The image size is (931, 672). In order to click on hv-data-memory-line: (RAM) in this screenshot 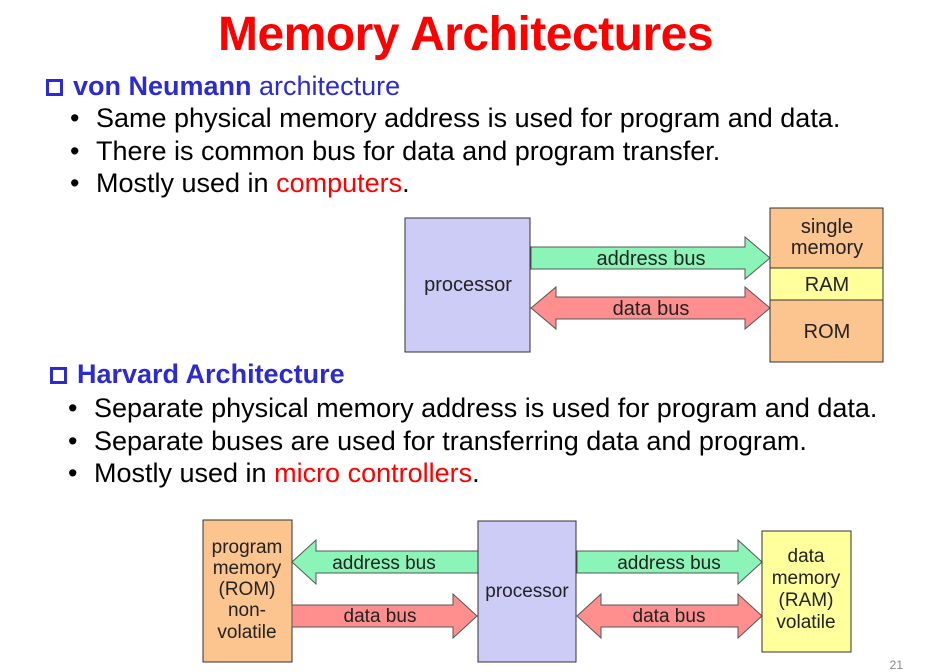, I will do `click(806, 600)`.